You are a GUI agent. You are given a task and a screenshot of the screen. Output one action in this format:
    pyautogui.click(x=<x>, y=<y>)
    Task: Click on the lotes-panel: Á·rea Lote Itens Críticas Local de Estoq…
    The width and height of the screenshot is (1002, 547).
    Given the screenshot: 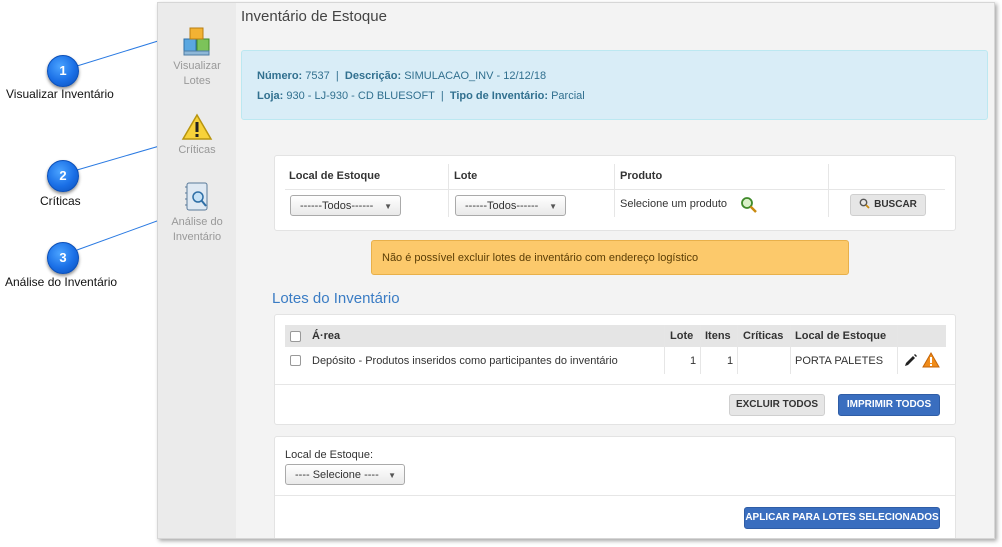 What is the action you would take?
    pyautogui.click(x=615, y=369)
    